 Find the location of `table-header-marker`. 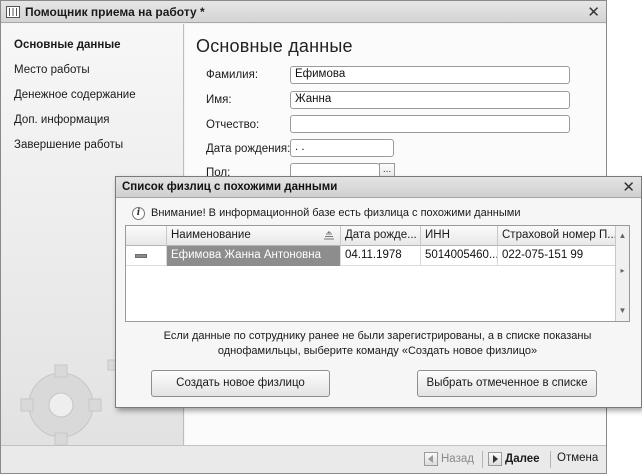

table-header-marker is located at coordinates (146, 236).